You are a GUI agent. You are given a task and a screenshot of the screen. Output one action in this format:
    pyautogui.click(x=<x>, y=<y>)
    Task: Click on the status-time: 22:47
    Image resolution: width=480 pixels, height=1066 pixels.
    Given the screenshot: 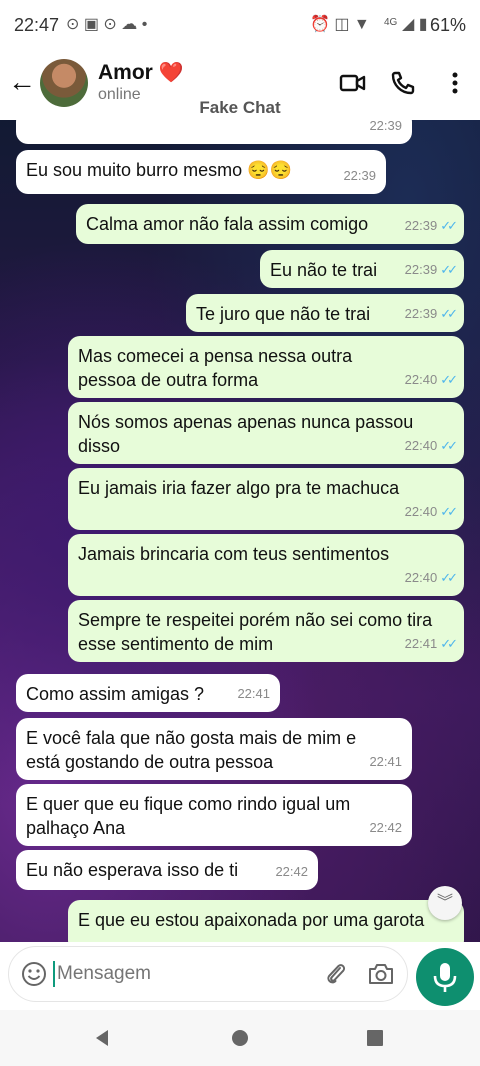 What is the action you would take?
    pyautogui.click(x=37, y=25)
    